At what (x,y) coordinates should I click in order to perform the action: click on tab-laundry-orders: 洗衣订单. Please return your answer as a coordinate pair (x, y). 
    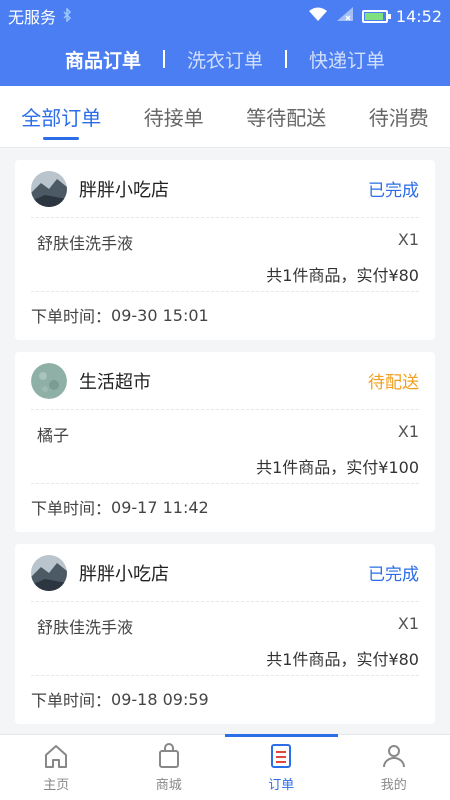
    Looking at the image, I should click on (225, 59).